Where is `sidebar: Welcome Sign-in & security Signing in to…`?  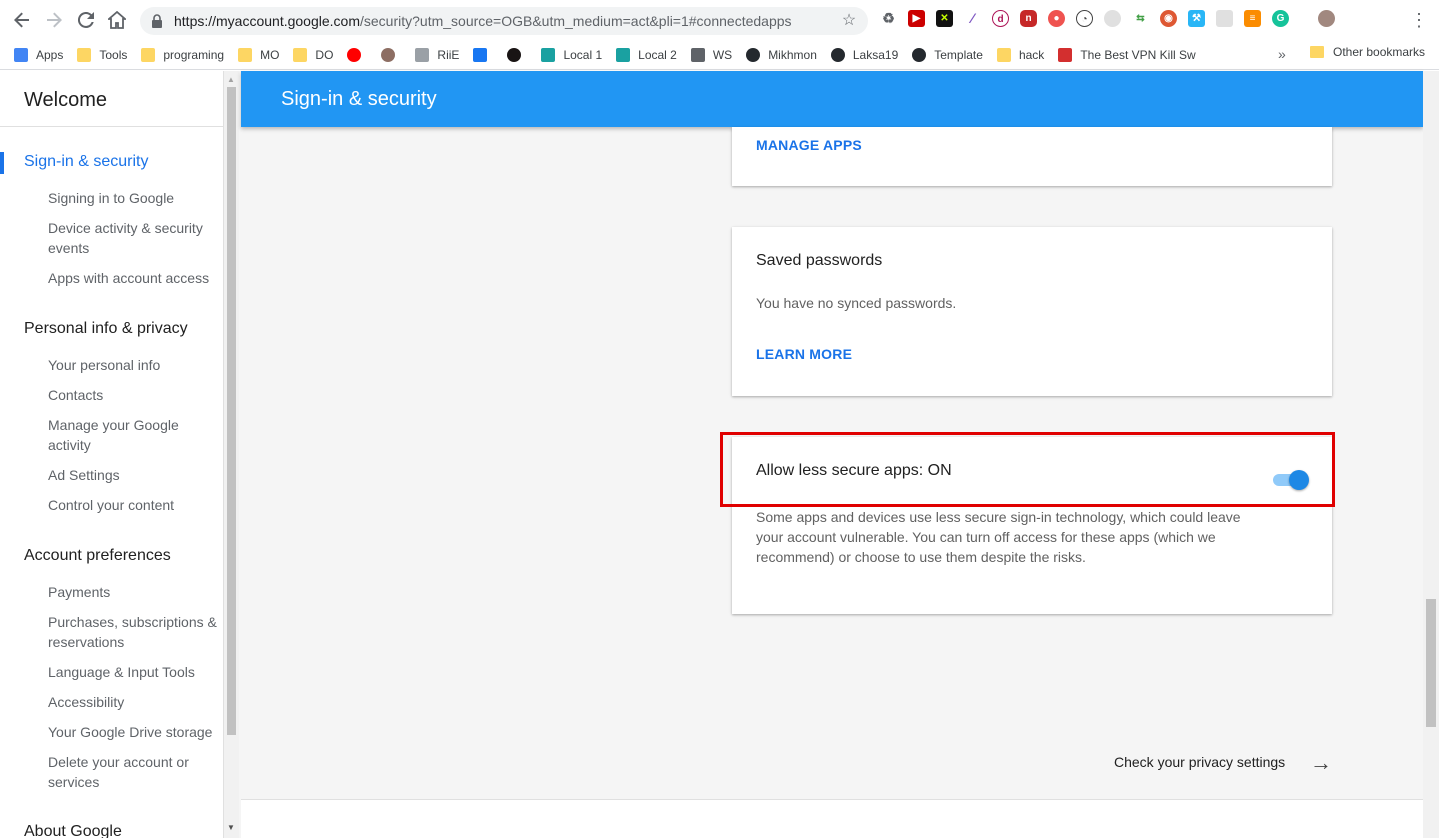
sidebar: Welcome Sign-in & security Signing in to… is located at coordinates (112, 454).